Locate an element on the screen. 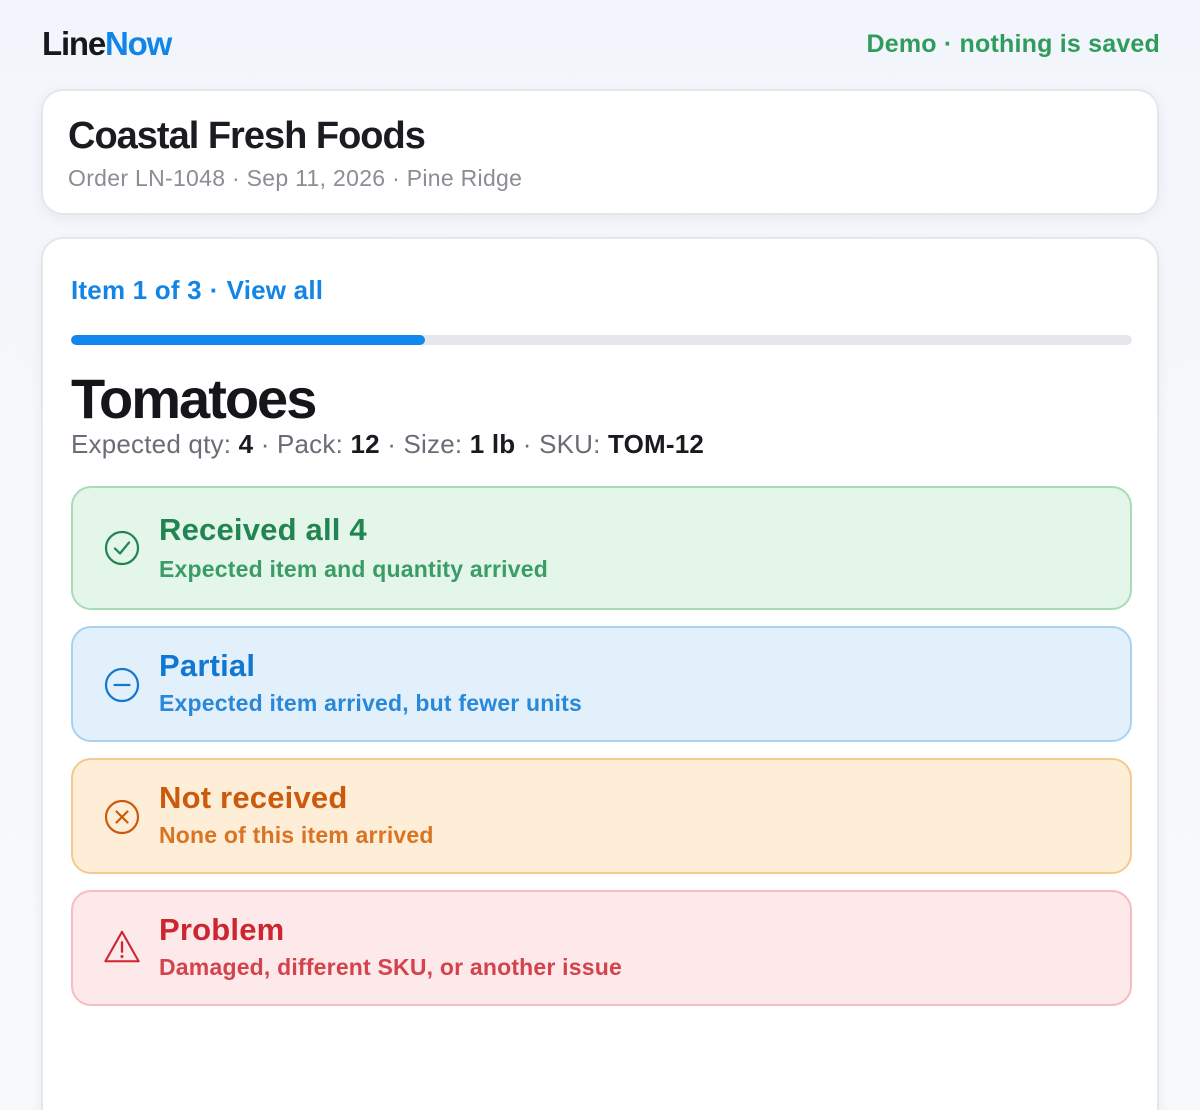 The width and height of the screenshot is (1200, 1110). received-all-title: Received all 4 is located at coordinates (263, 529).